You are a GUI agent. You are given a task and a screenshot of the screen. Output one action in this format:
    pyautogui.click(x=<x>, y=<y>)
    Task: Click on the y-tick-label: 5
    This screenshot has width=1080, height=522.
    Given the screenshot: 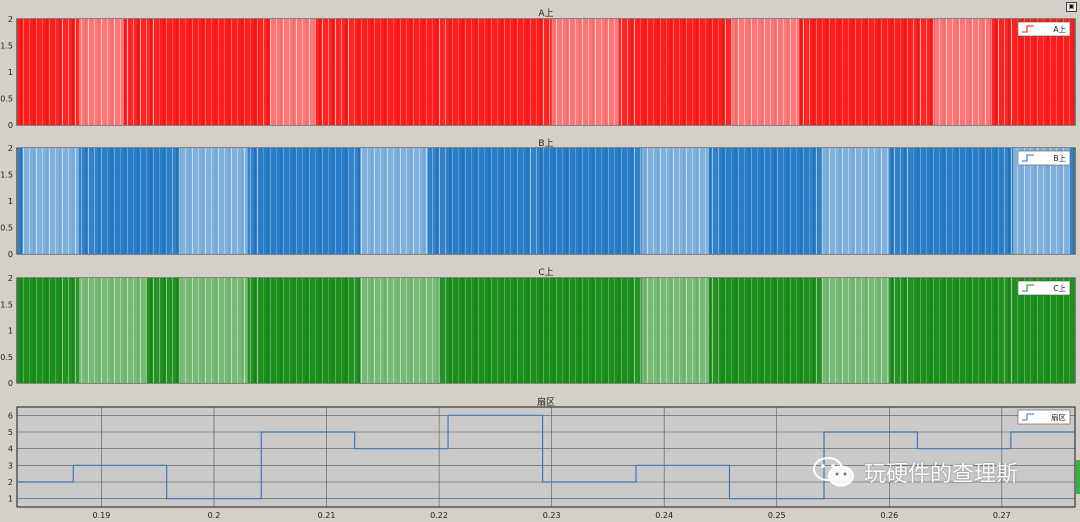 What is the action you would take?
    pyautogui.click(x=10, y=432)
    